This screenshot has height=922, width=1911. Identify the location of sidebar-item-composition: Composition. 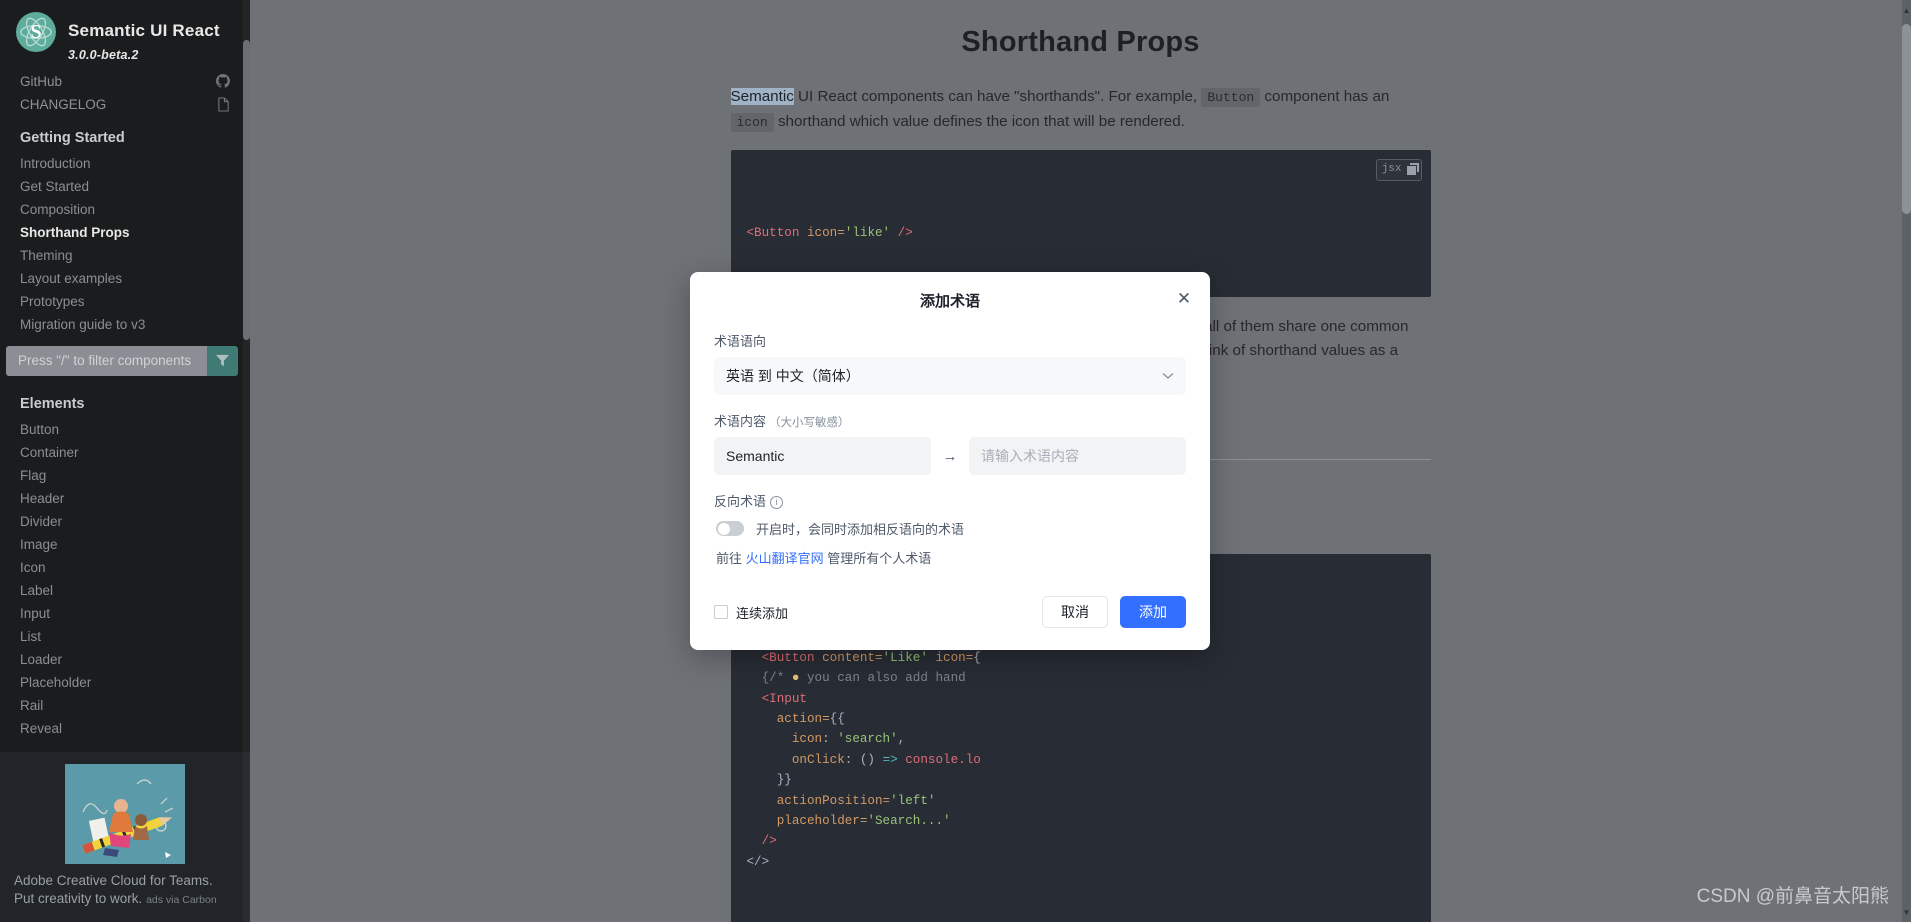
(125, 209).